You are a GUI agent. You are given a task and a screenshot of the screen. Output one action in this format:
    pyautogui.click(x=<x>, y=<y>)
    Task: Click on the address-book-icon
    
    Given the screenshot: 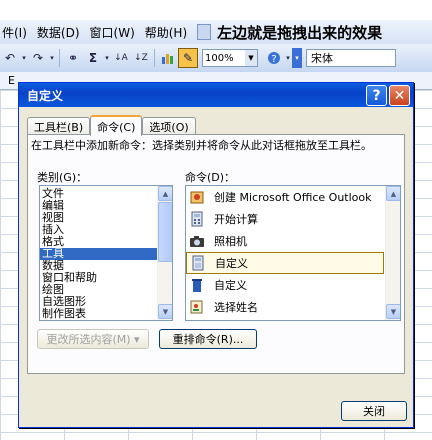 What is the action you would take?
    pyautogui.click(x=197, y=307)
    